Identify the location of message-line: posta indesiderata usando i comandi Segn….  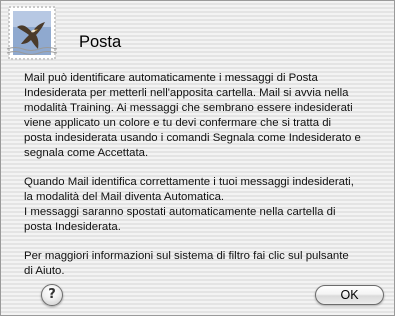
(192, 138).